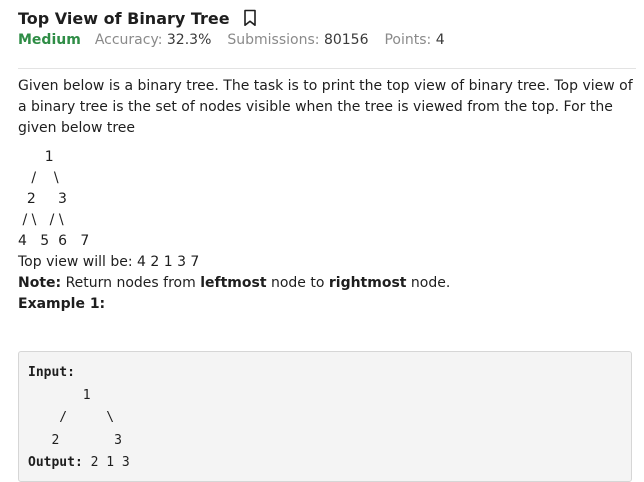  Describe the element at coordinates (62, 304) in the screenshot. I see `example-heading: Example 1:` at that location.